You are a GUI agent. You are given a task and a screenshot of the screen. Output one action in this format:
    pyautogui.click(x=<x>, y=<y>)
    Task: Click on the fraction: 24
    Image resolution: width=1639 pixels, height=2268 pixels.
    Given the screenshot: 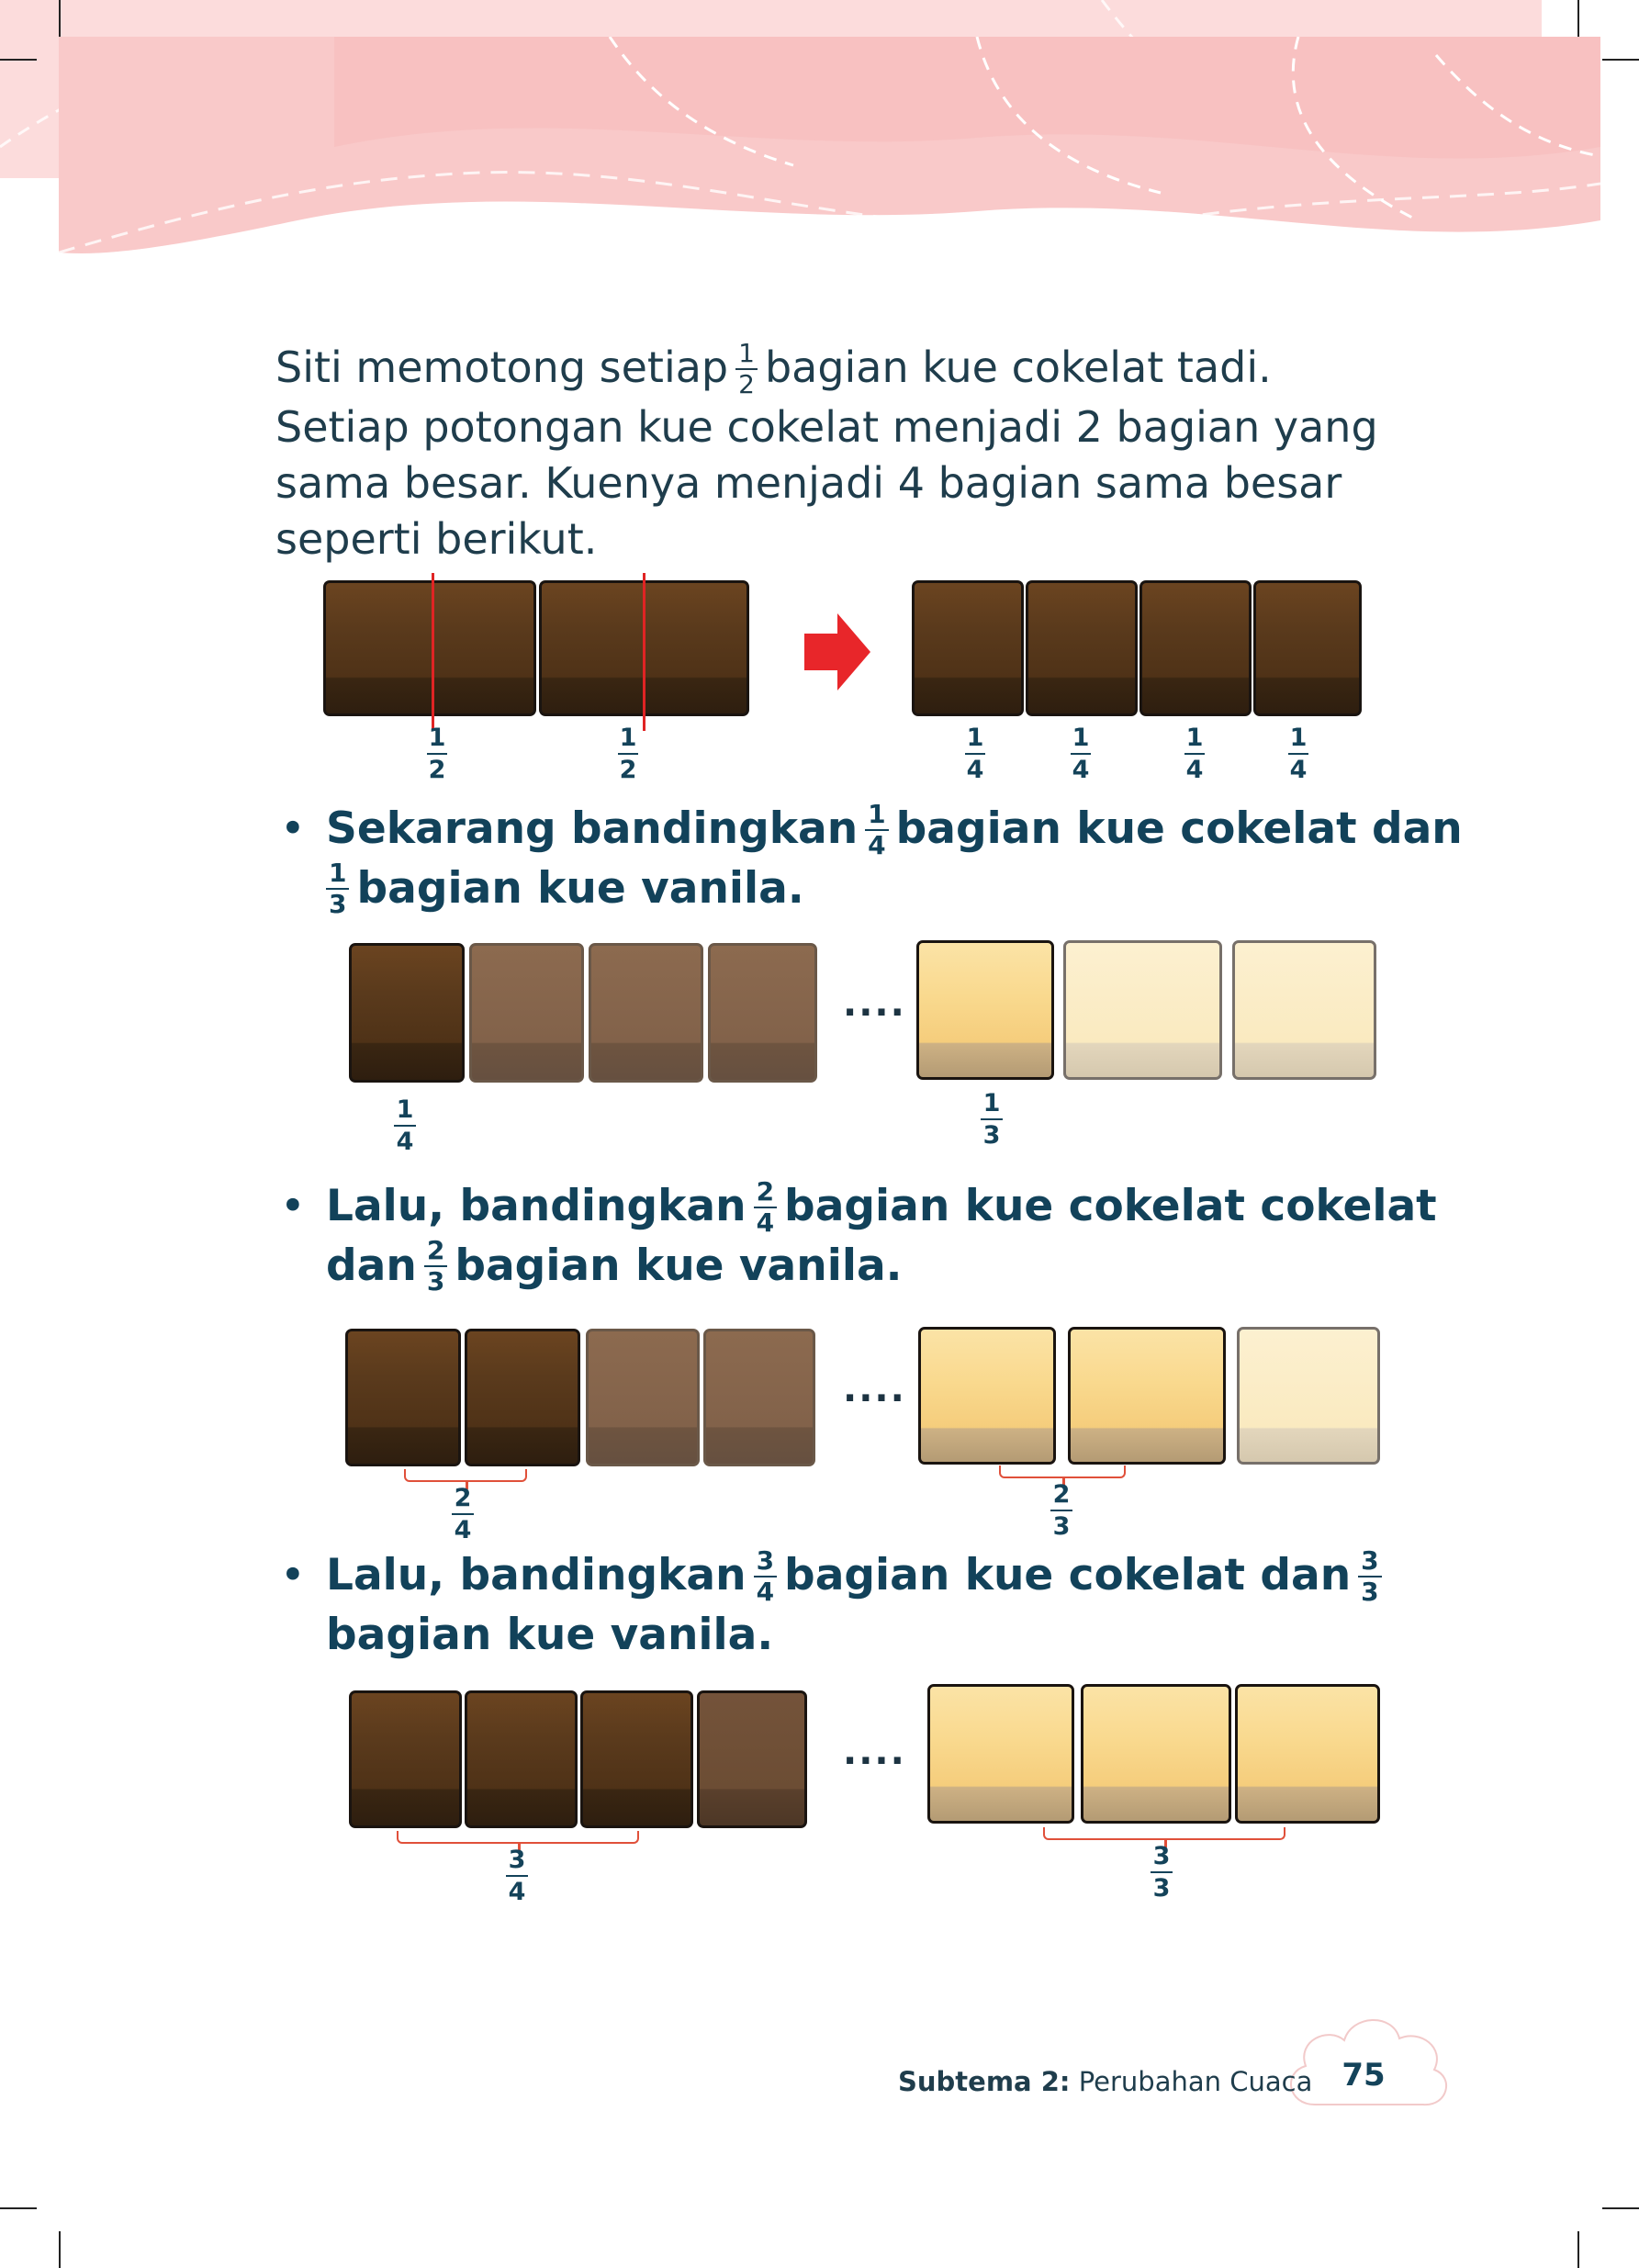 What is the action you would take?
    pyautogui.click(x=765, y=1207)
    